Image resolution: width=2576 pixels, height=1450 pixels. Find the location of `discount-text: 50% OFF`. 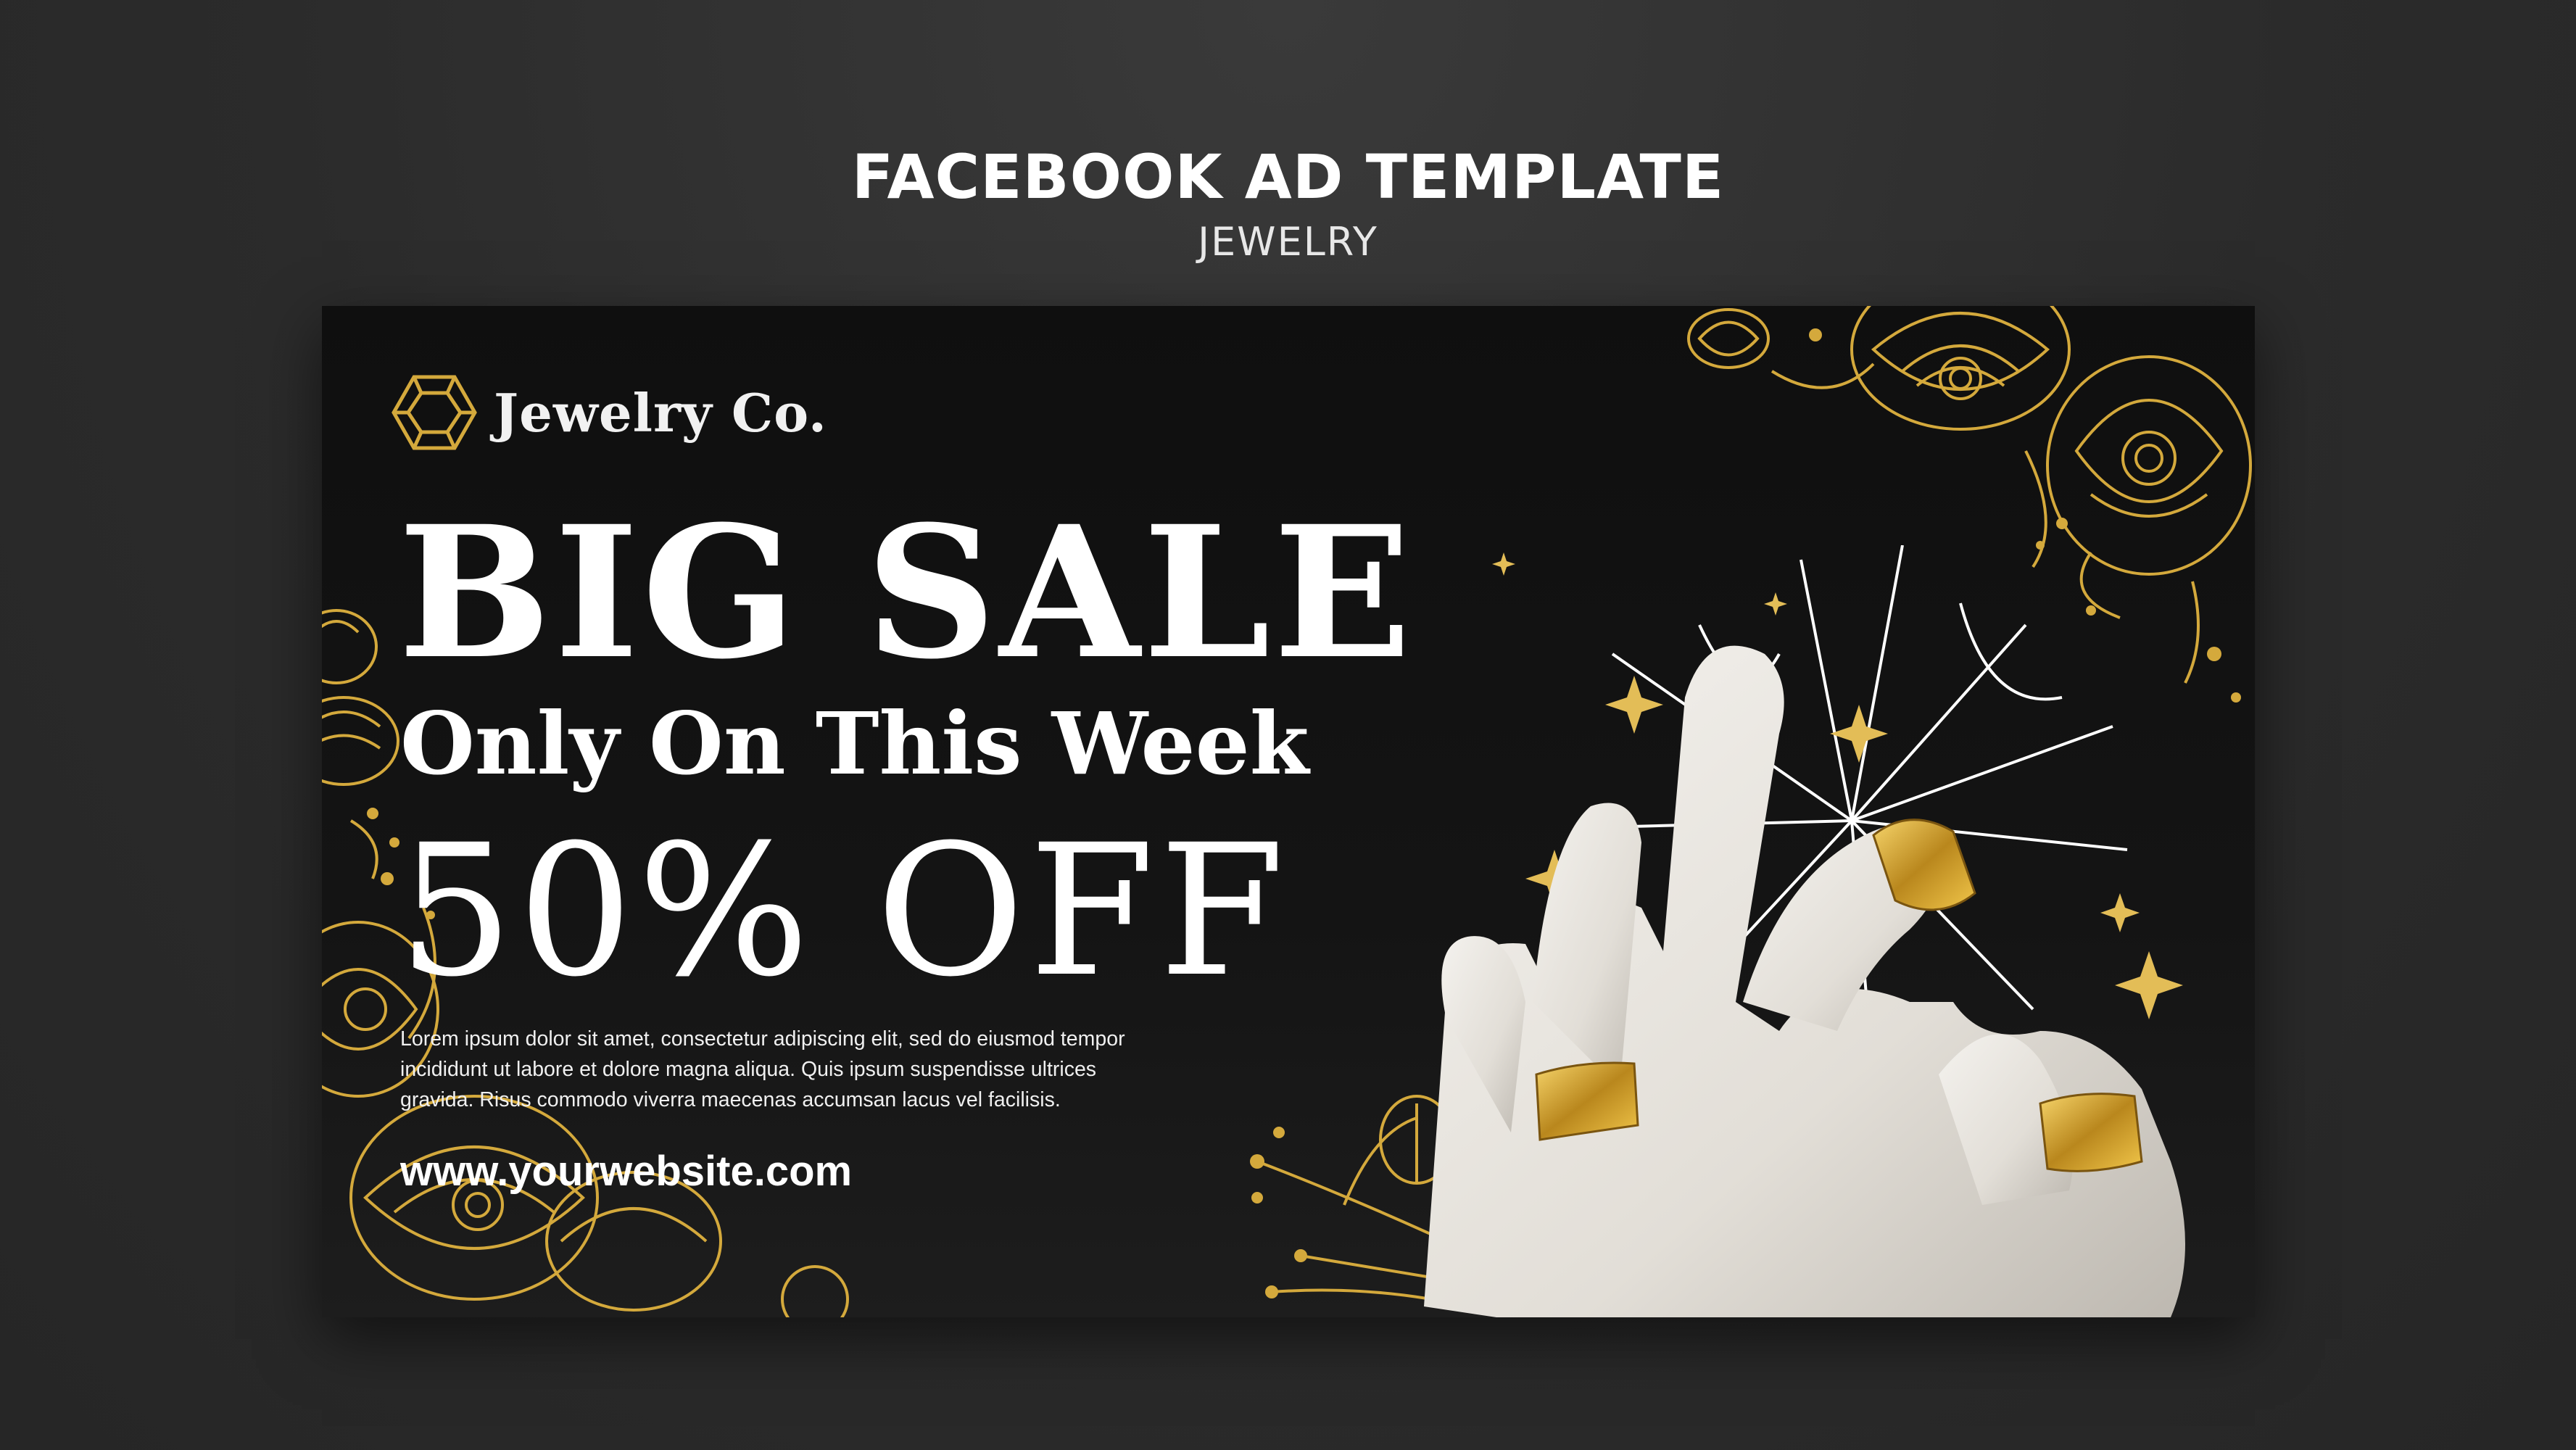

discount-text: 50% OFF is located at coordinates (844, 911).